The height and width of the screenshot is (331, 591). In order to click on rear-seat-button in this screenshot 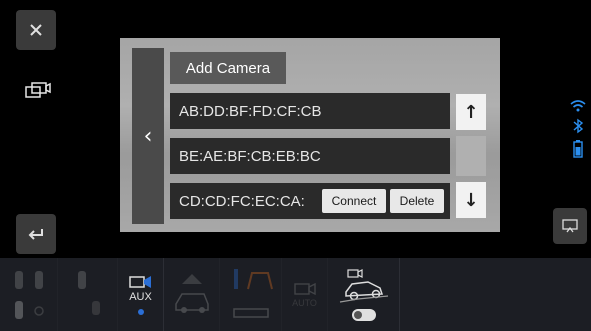, I will do `click(88, 294)`.